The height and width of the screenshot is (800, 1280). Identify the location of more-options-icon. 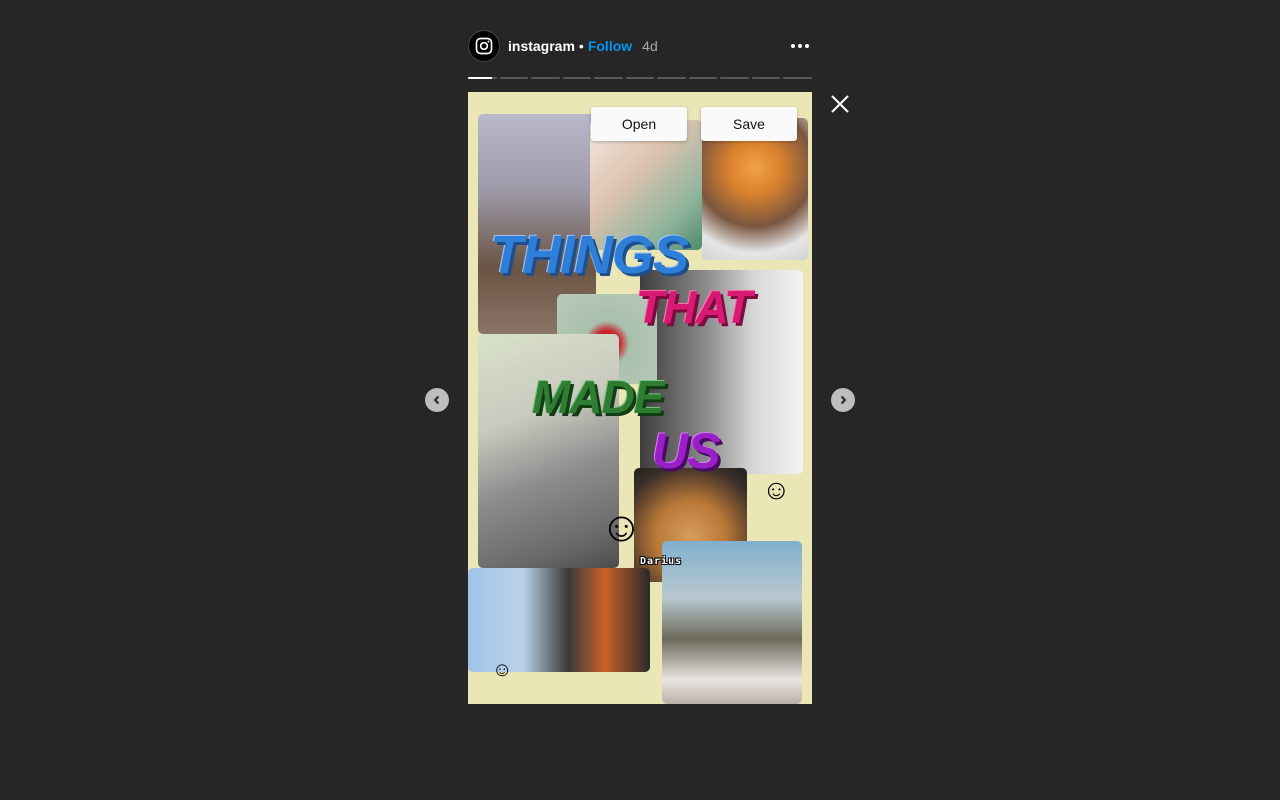
(800, 46).